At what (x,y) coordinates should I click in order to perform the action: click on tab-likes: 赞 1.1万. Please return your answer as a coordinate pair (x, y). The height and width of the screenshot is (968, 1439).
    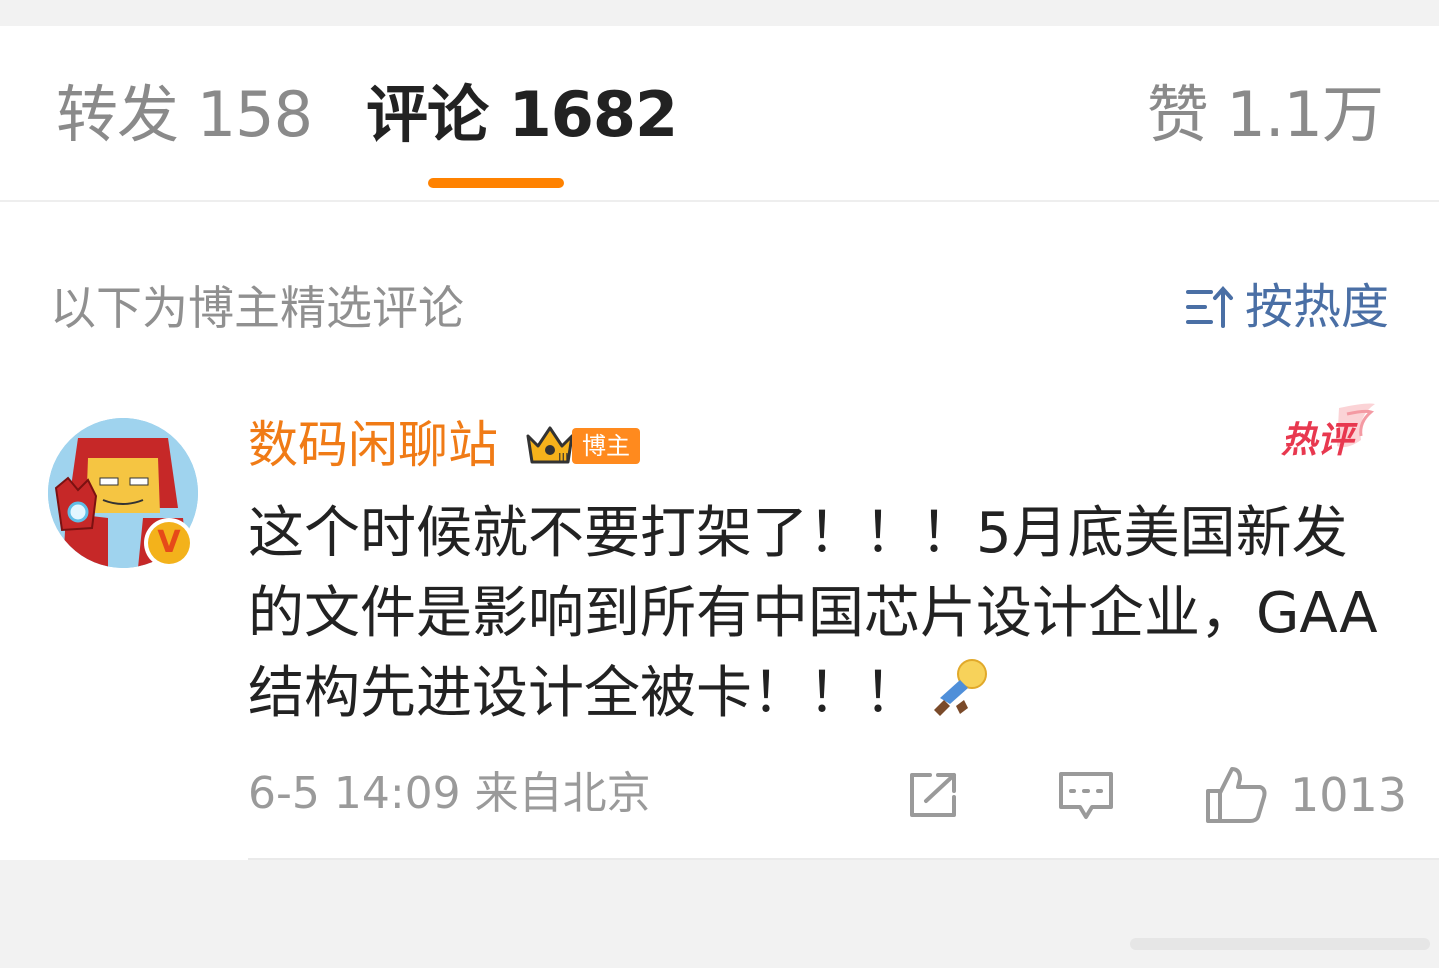
    Looking at the image, I should click on (1265, 115).